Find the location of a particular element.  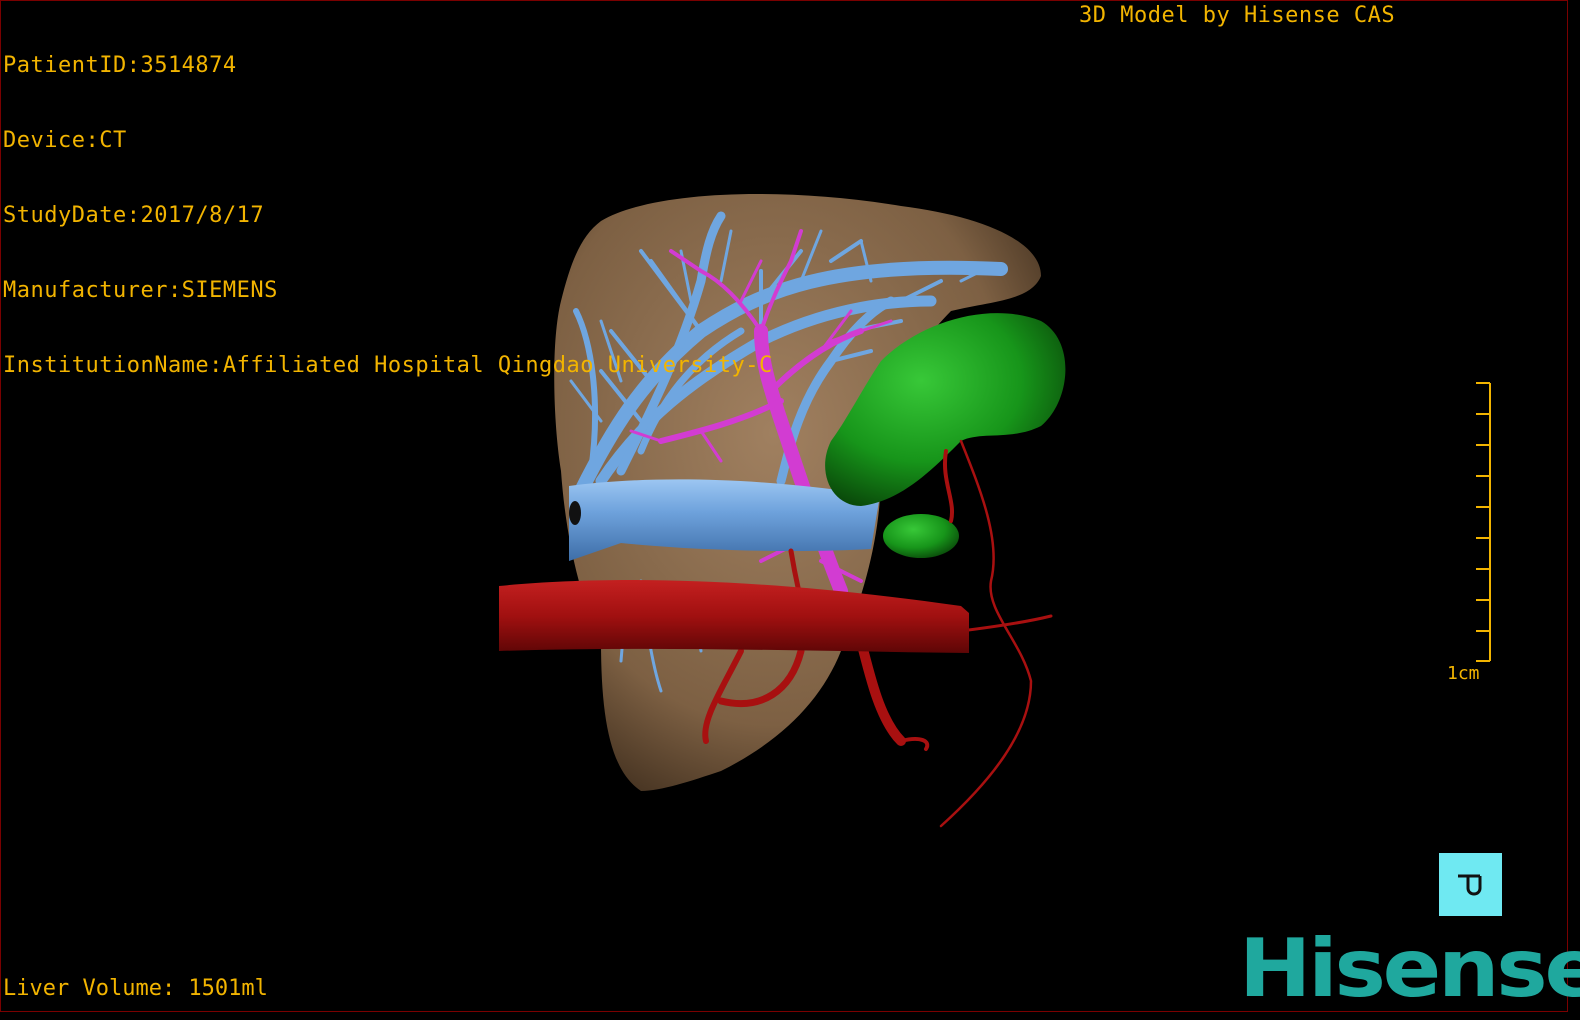

toggle-tool-icon is located at coordinates (1469, 884).